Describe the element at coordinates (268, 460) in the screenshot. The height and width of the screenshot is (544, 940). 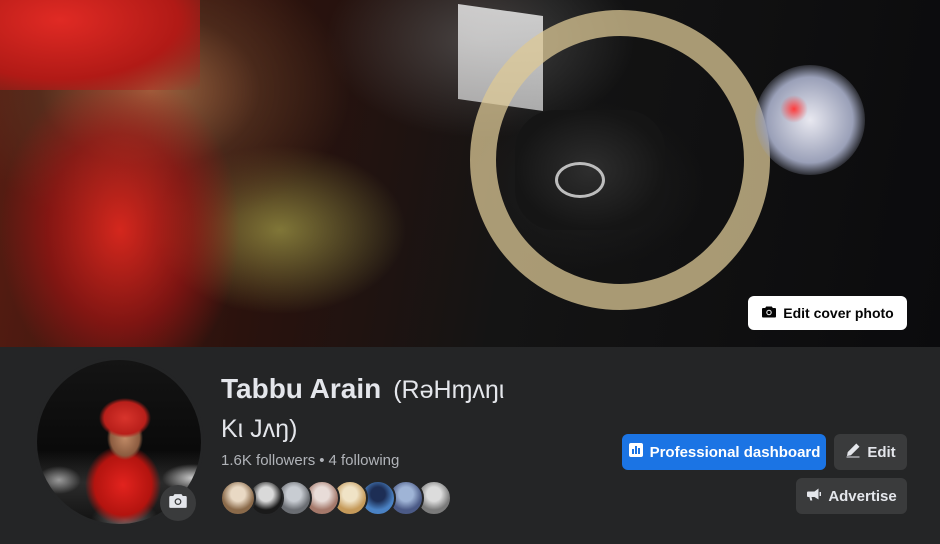
I see `followers-link: 1.6K followers` at that location.